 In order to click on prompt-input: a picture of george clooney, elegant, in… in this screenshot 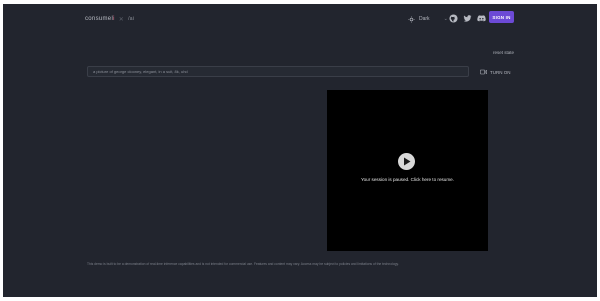, I will do `click(278, 71)`.